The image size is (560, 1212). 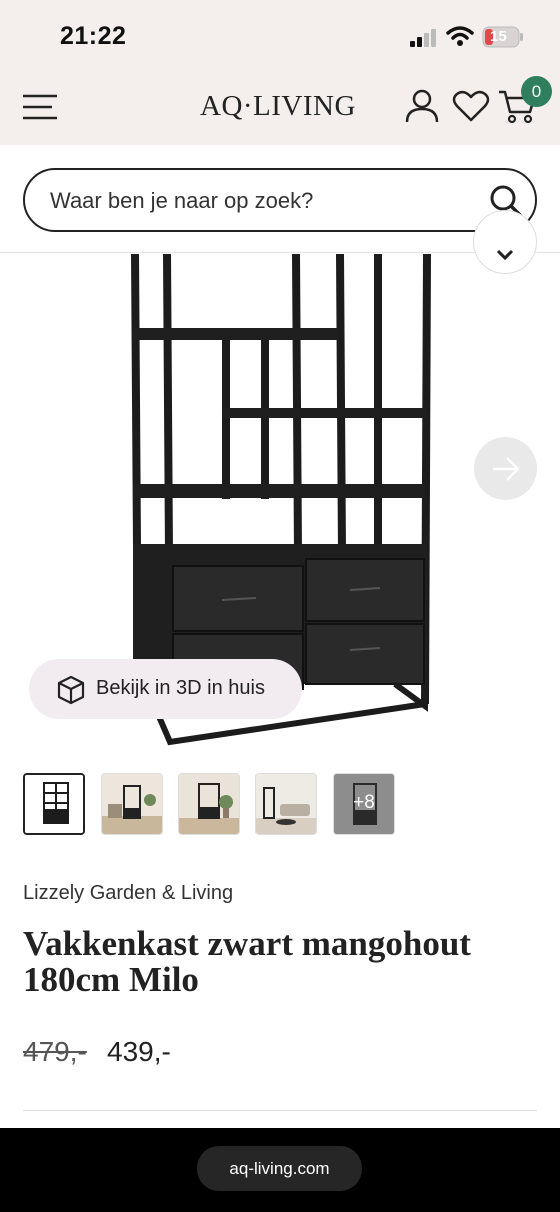 I want to click on product-brand: Lizzely Garden & Living, so click(x=128, y=893).